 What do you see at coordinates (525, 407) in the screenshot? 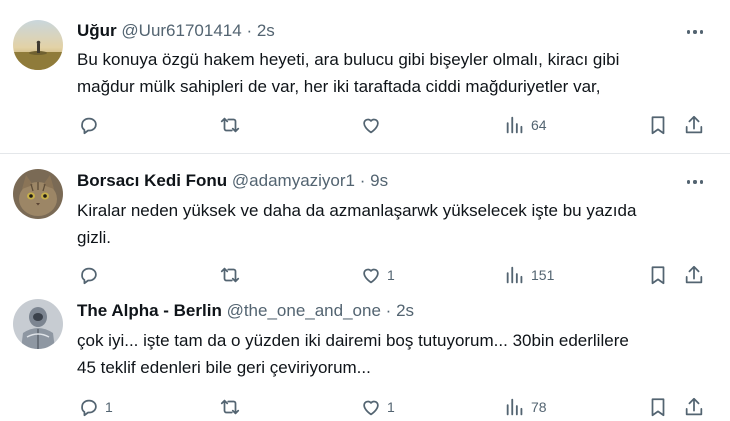
I see `views-button: 78` at bounding box center [525, 407].